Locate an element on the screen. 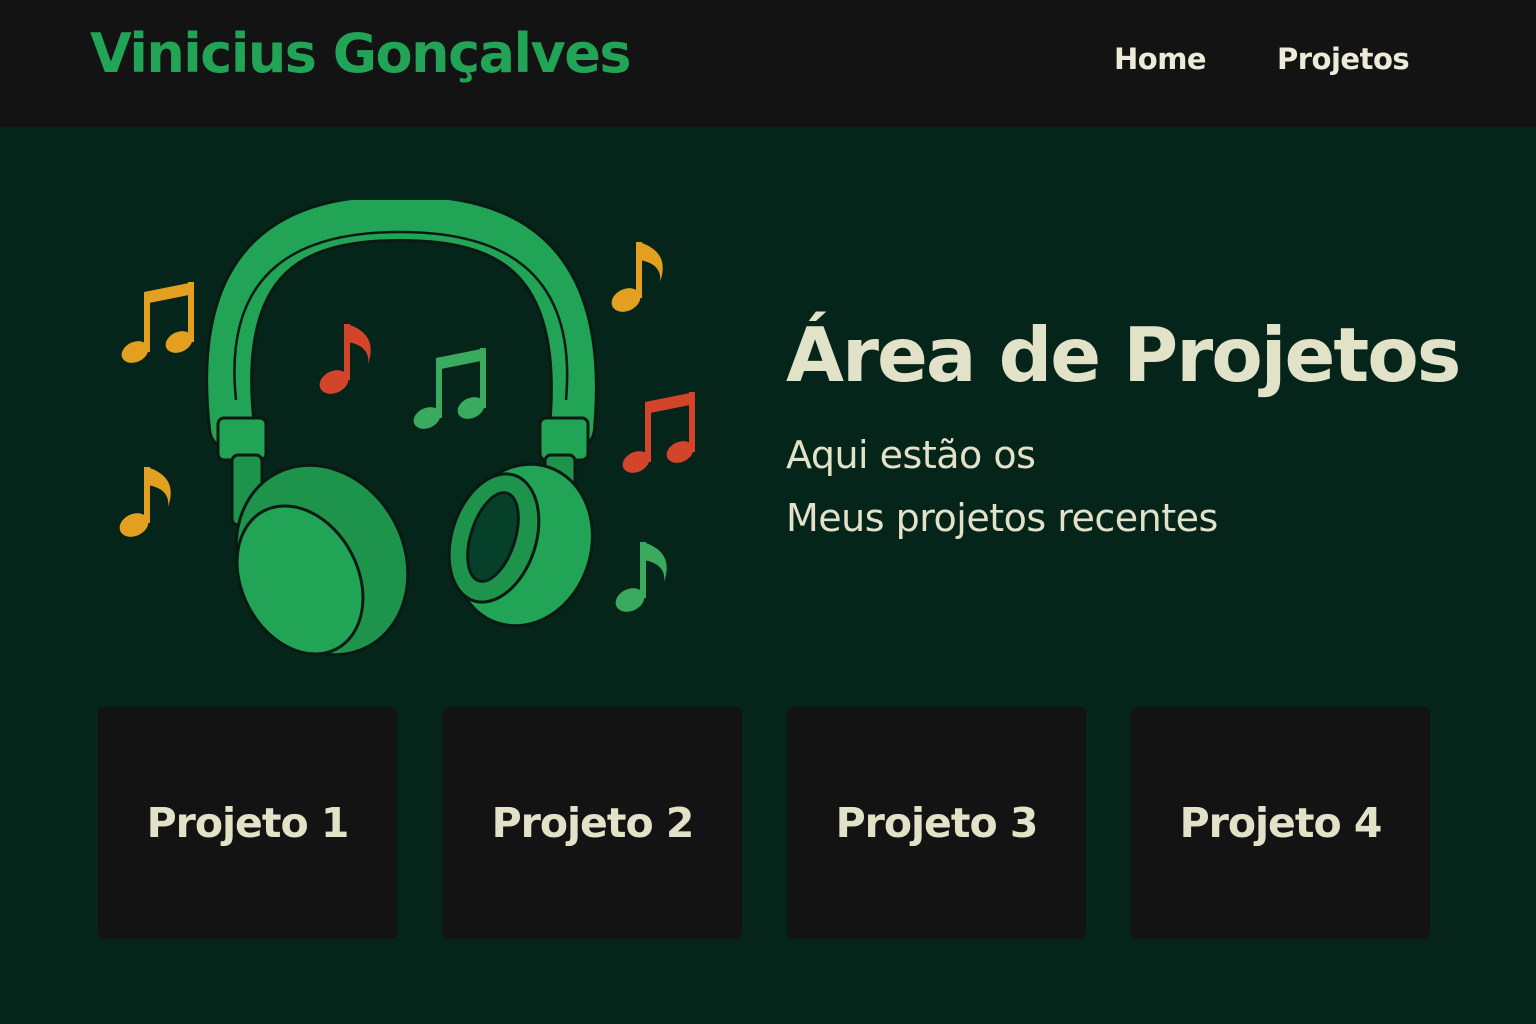 The width and height of the screenshot is (1536, 1024). project-card-1: Projeto 1 is located at coordinates (247, 823).